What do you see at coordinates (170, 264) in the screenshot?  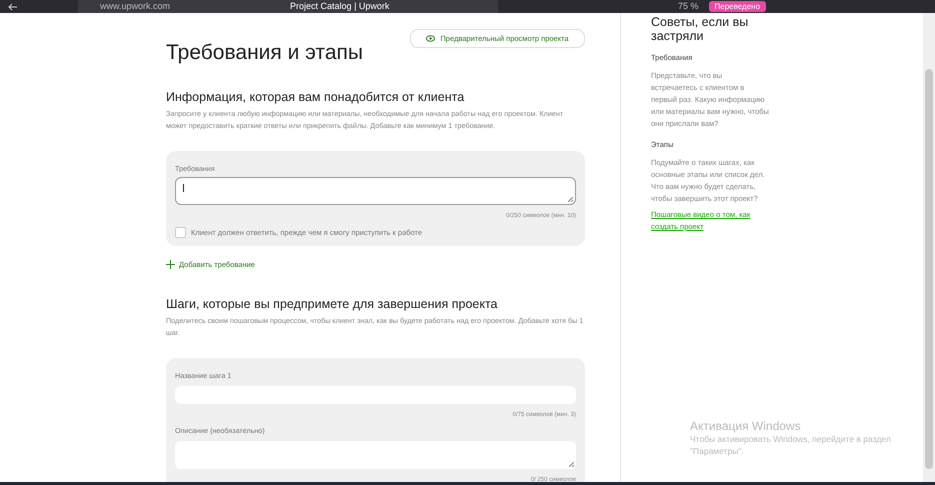 I see `plus-icon` at bounding box center [170, 264].